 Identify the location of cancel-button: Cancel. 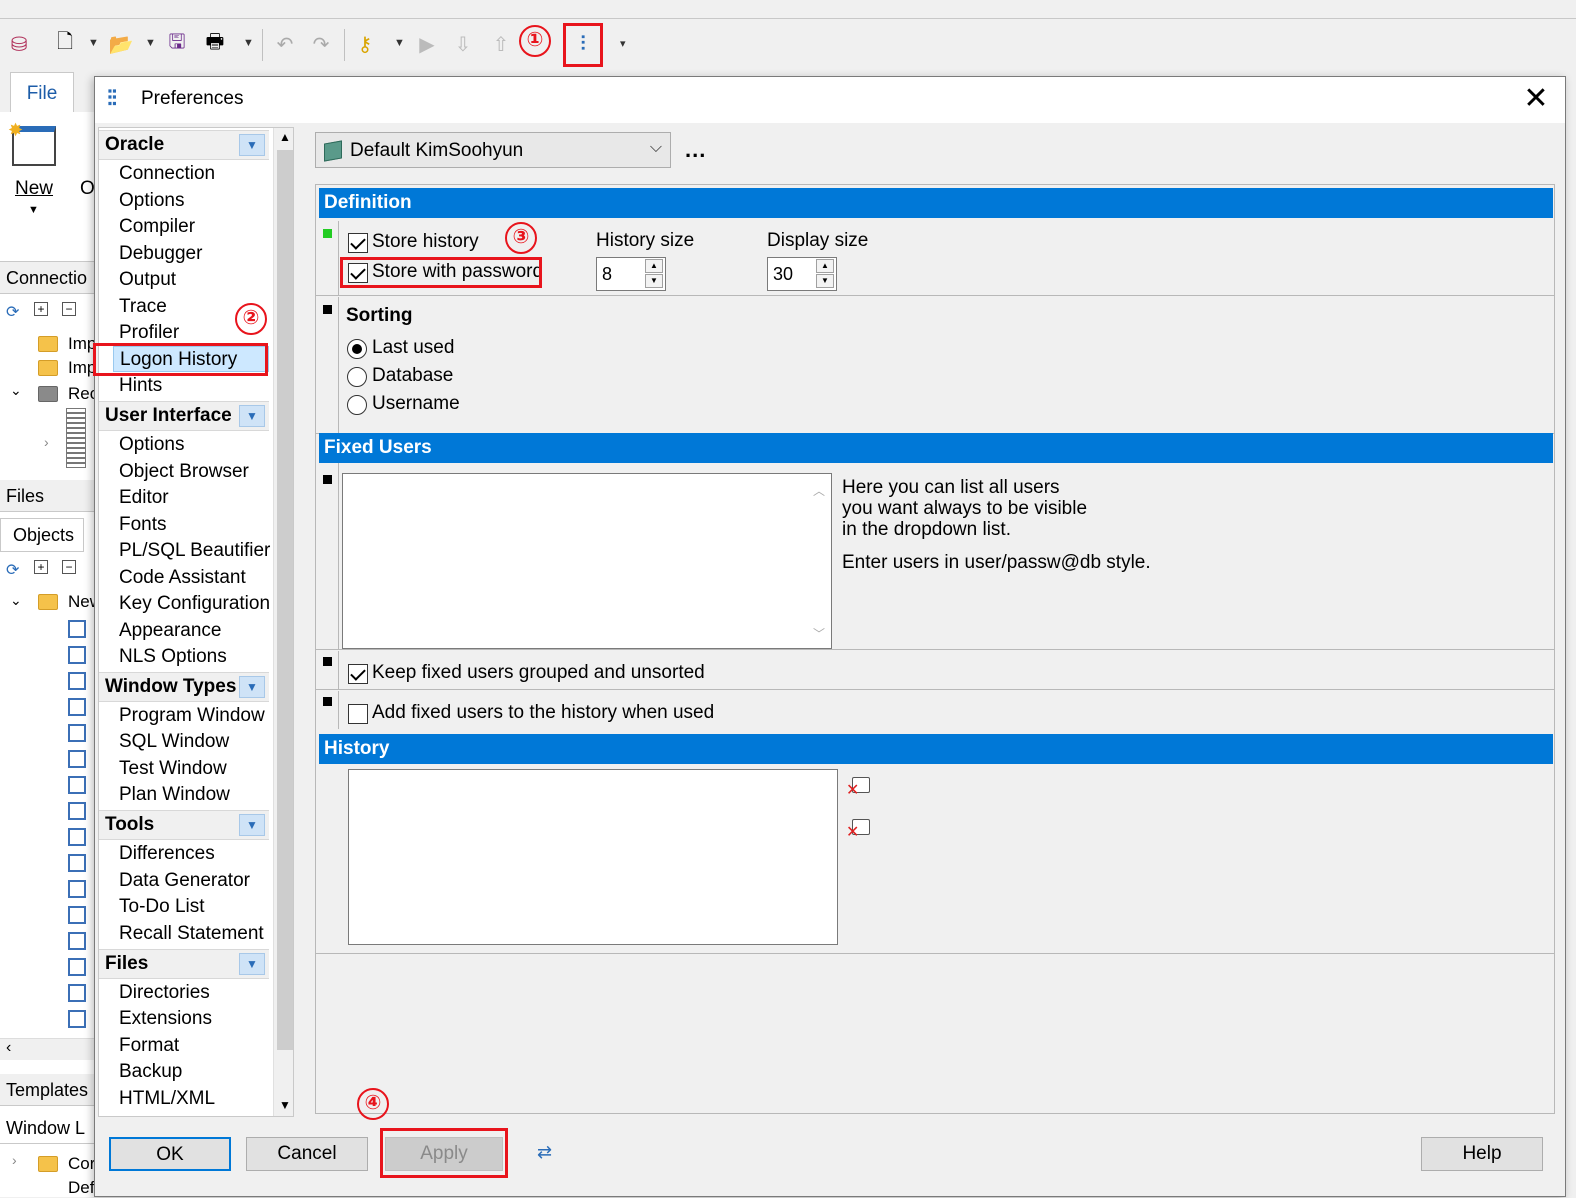
(307, 1154).